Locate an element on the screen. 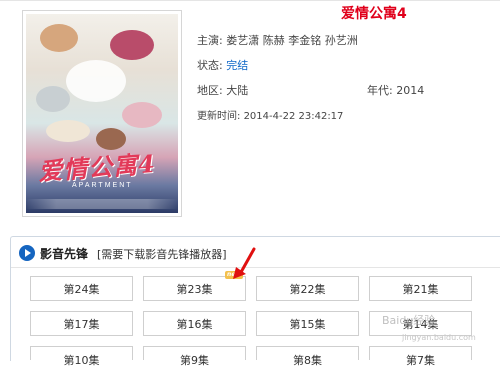 Image resolution: width=500 pixels, height=375 pixels. updated-row: 更新时间: 2014-4-22 23:42:17 is located at coordinates (270, 114).